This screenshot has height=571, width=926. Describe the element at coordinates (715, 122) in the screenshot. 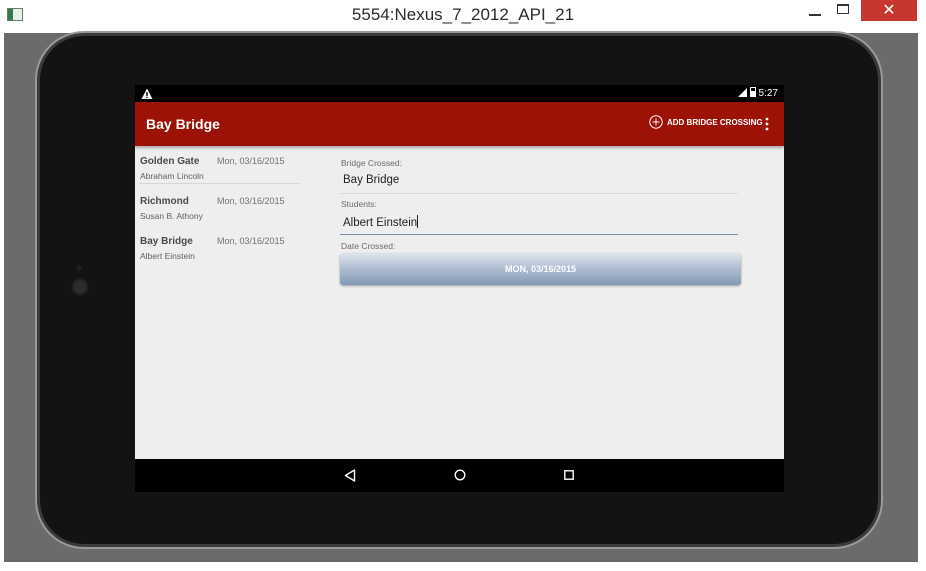

I see `add-bridge-crossing-label: ADD BRIDGE CROSSING` at that location.